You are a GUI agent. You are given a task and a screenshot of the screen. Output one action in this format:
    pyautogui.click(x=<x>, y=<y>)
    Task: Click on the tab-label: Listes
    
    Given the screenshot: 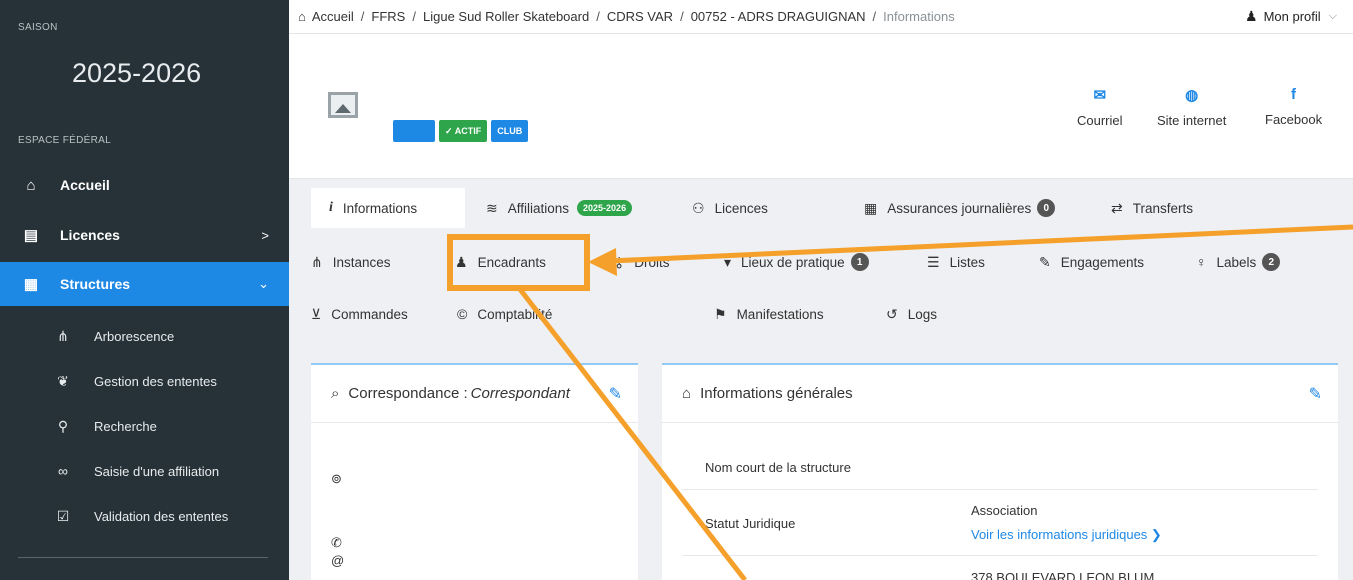 What is the action you would take?
    pyautogui.click(x=967, y=262)
    